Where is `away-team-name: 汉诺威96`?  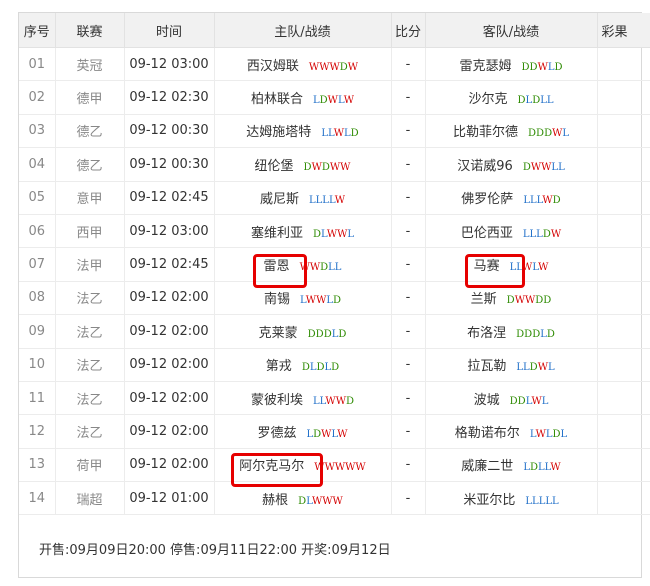 away-team-name: 汉诺威96 is located at coordinates (485, 164).